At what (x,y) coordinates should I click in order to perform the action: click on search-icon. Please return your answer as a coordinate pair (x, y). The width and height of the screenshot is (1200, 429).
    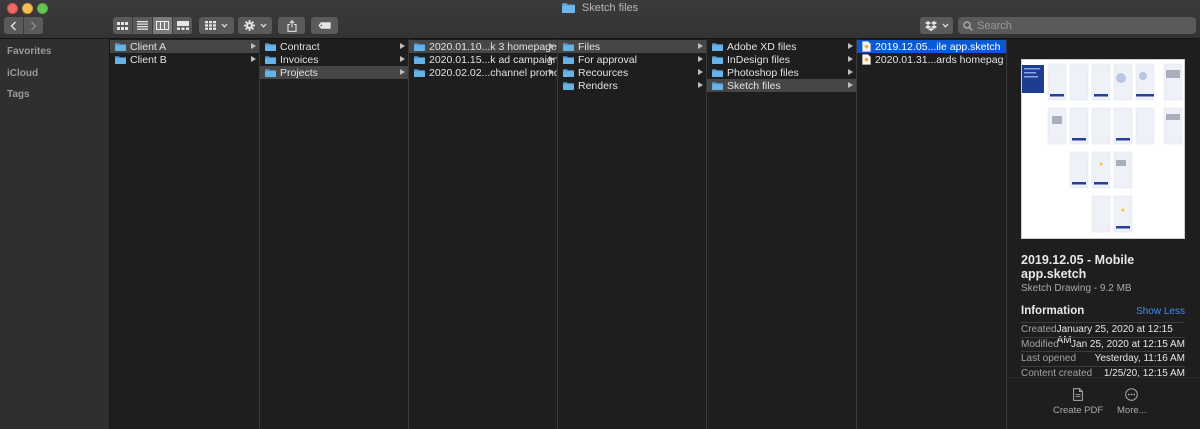
    Looking at the image, I should click on (968, 25).